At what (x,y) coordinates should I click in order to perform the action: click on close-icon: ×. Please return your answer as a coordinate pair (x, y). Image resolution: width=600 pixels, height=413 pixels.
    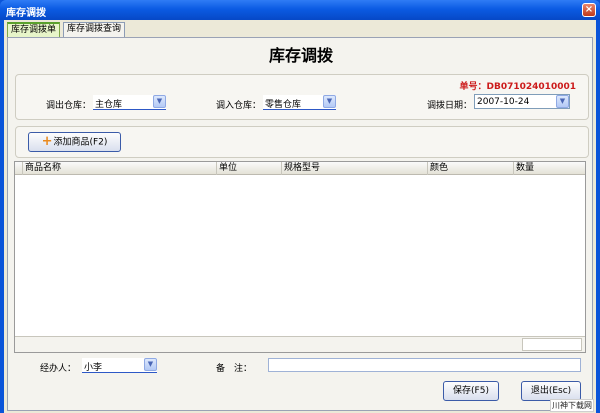
    Looking at the image, I should click on (589, 9).